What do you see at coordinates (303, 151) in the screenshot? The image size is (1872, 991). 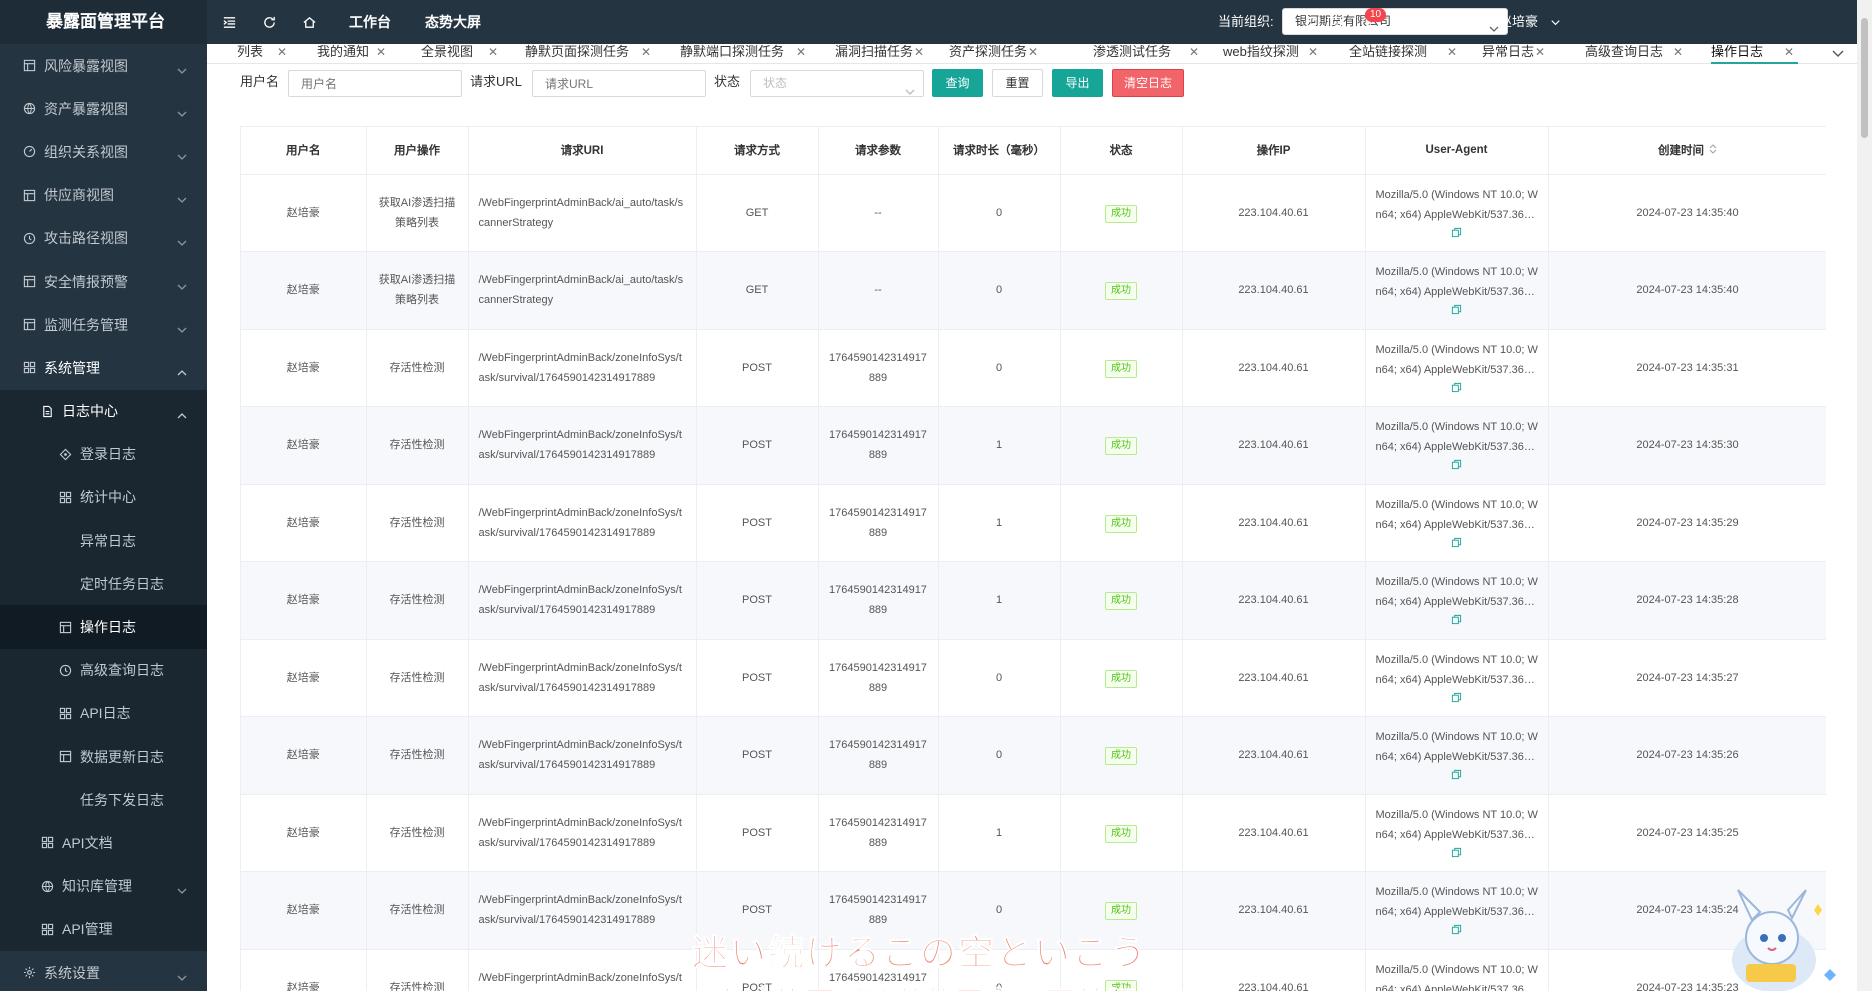 I see `column-header-label: 用户名` at bounding box center [303, 151].